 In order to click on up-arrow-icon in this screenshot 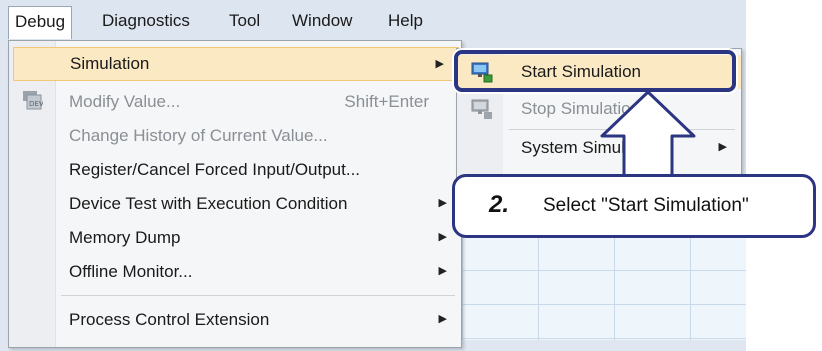, I will do `click(648, 134)`.